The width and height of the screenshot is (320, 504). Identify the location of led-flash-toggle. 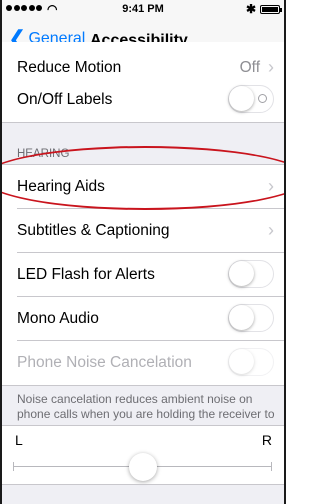
(251, 274).